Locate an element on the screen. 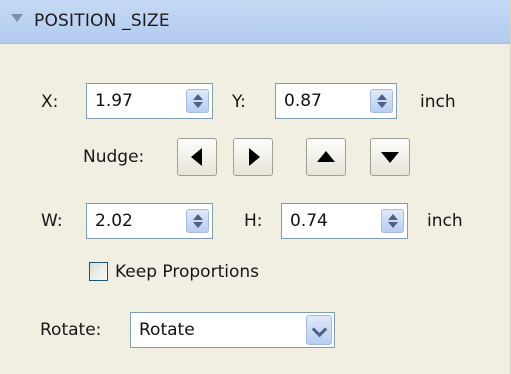 This screenshot has width=511, height=374. nudge-left-button is located at coordinates (197, 157).